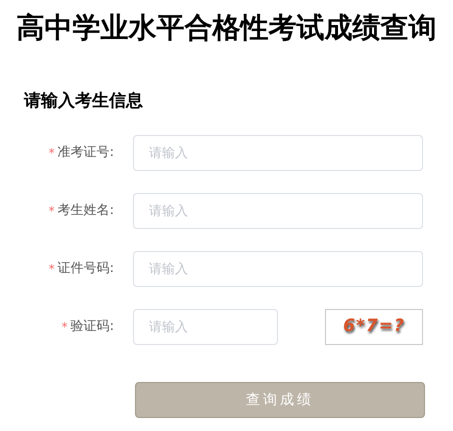 The height and width of the screenshot is (431, 453). I want to click on field-label: 考生姓名:, so click(86, 211).